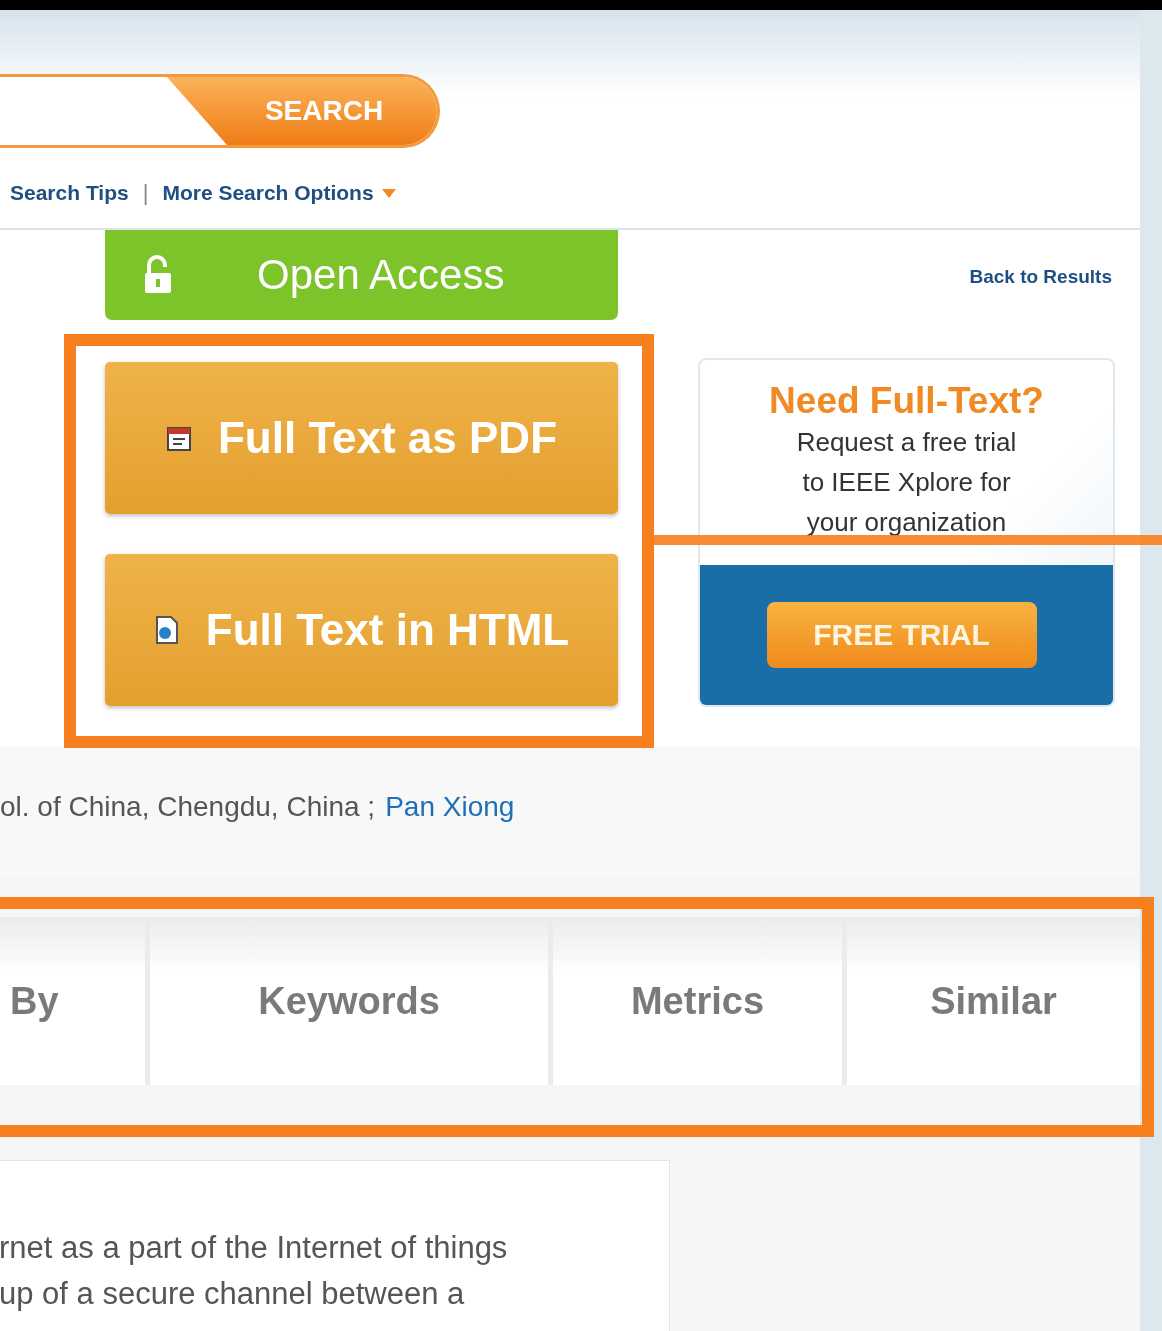 The image size is (1162, 1331). What do you see at coordinates (381, 275) in the screenshot?
I see `open-access-label: Open Access` at bounding box center [381, 275].